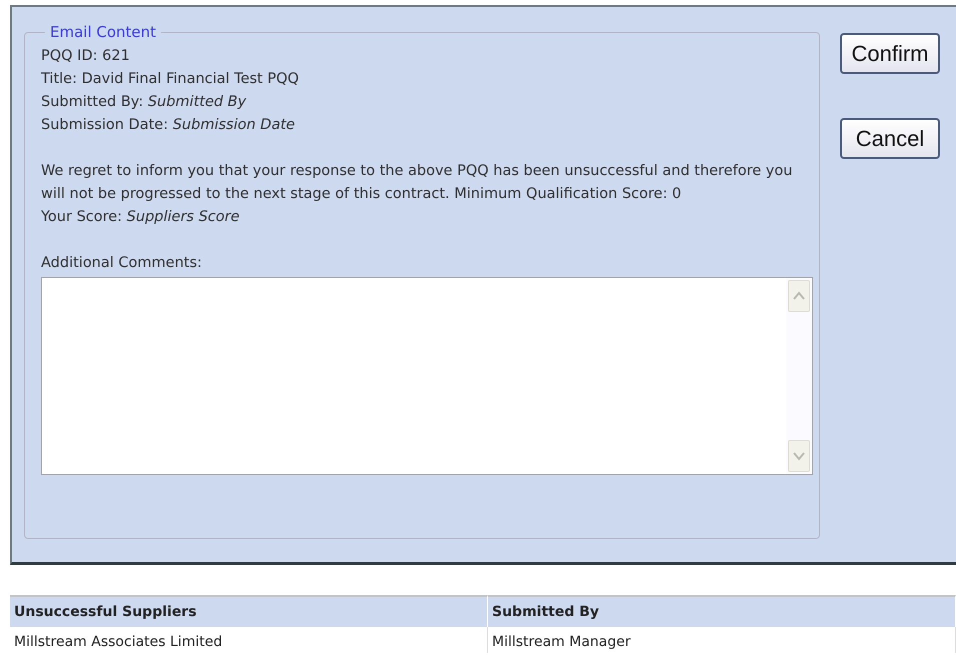 Image resolution: width=956 pixels, height=660 pixels. I want to click on group-legend: Email Content, so click(103, 32).